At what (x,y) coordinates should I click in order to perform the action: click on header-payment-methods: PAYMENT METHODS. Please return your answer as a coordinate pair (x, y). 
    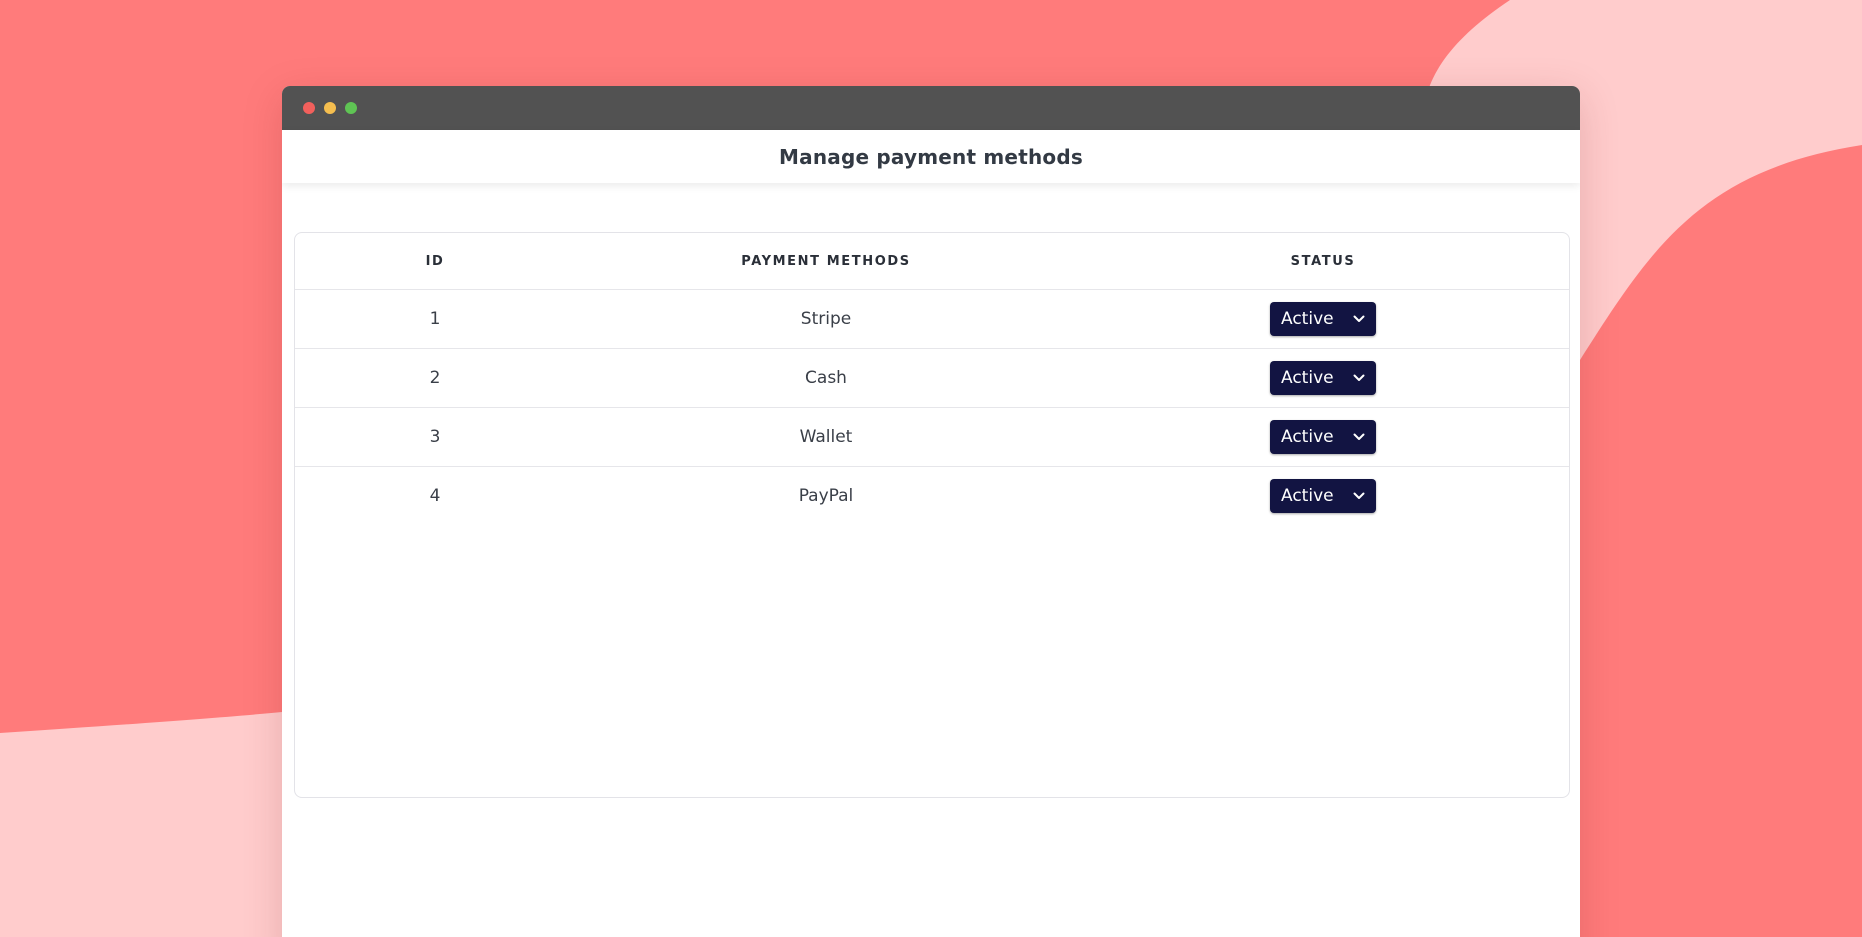
    Looking at the image, I should click on (826, 261).